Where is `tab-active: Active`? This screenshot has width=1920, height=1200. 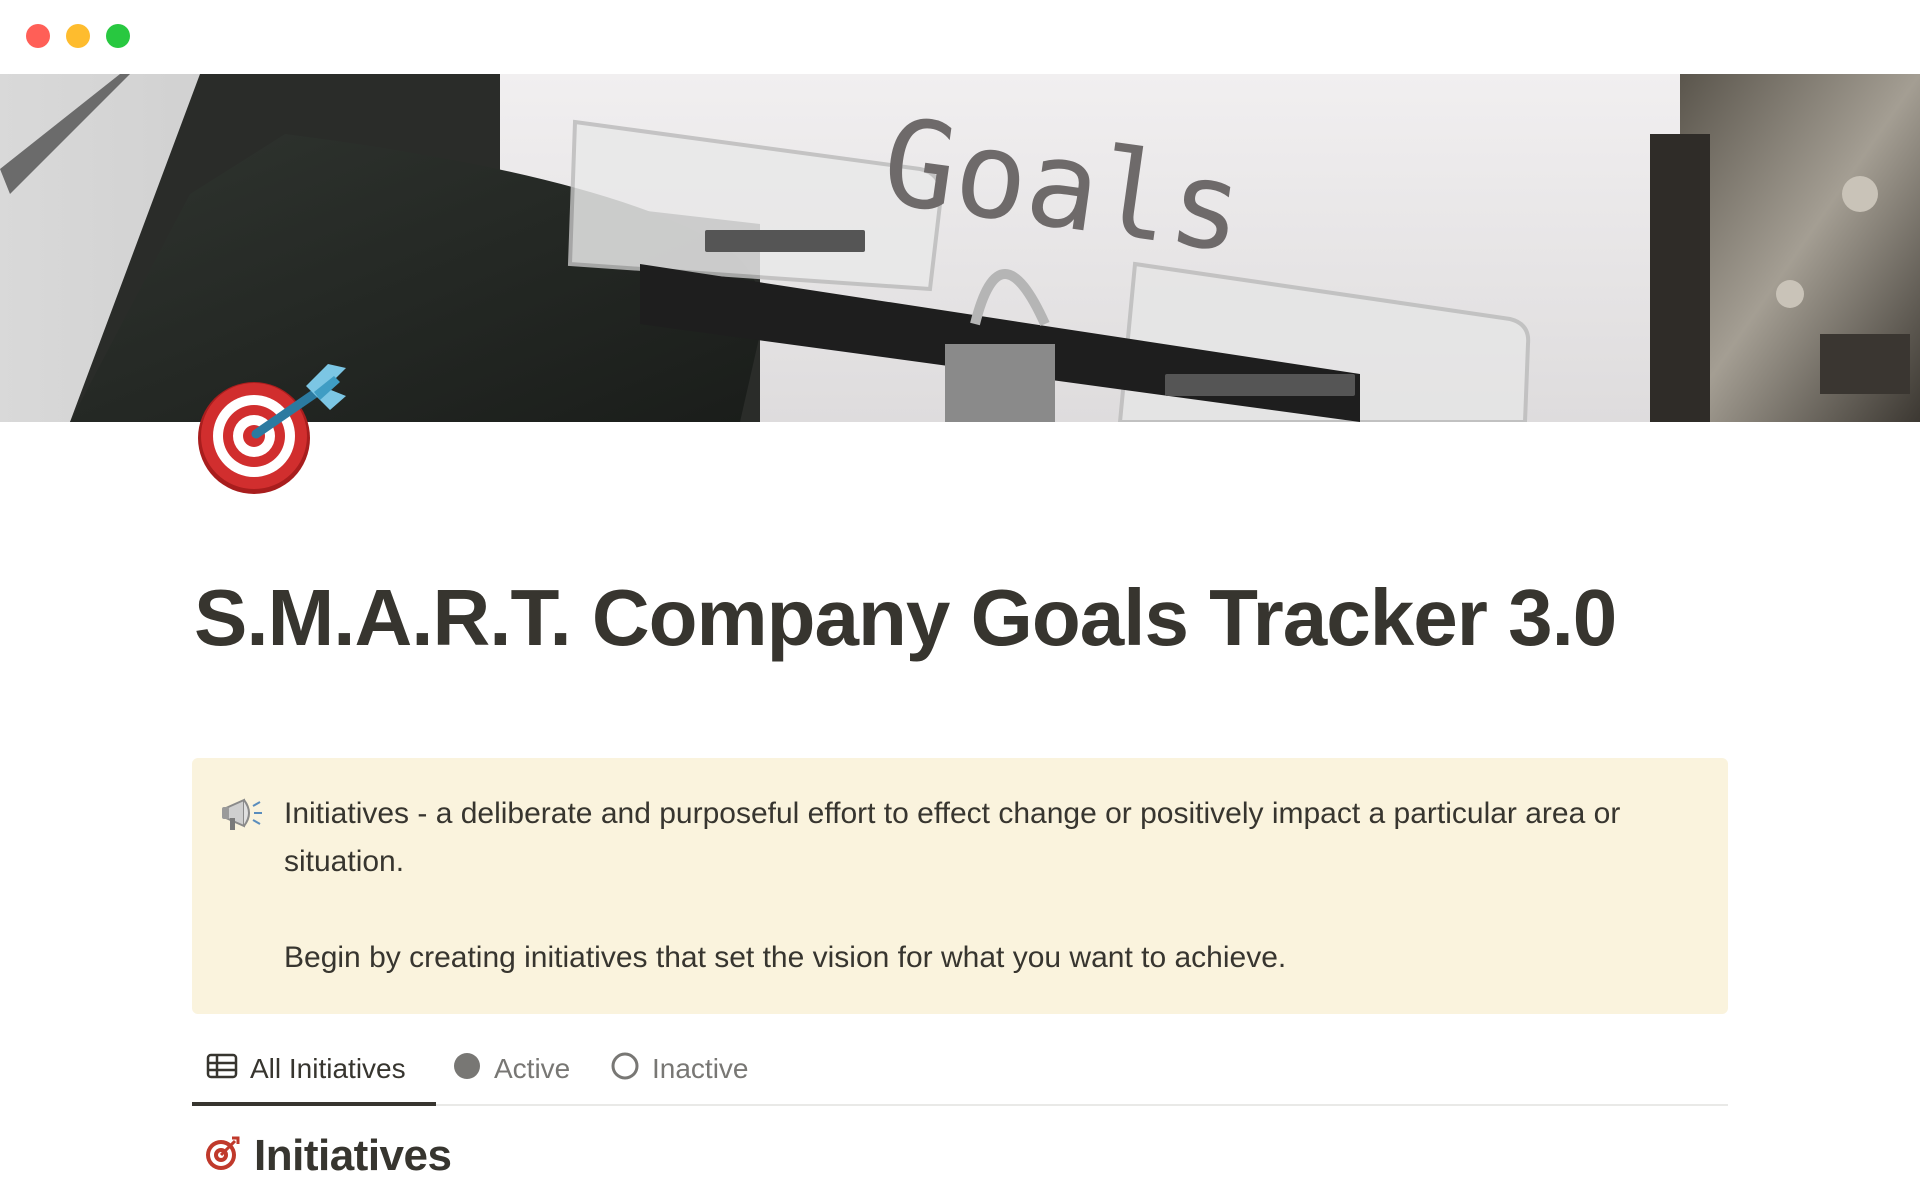 tab-active: Active is located at coordinates (511, 1069).